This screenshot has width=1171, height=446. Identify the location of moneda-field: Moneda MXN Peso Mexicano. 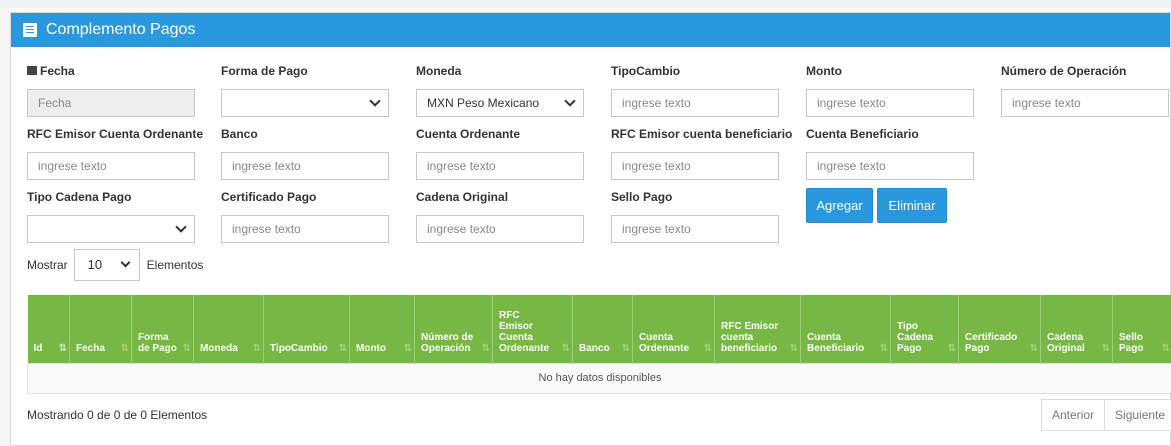
(500, 90).